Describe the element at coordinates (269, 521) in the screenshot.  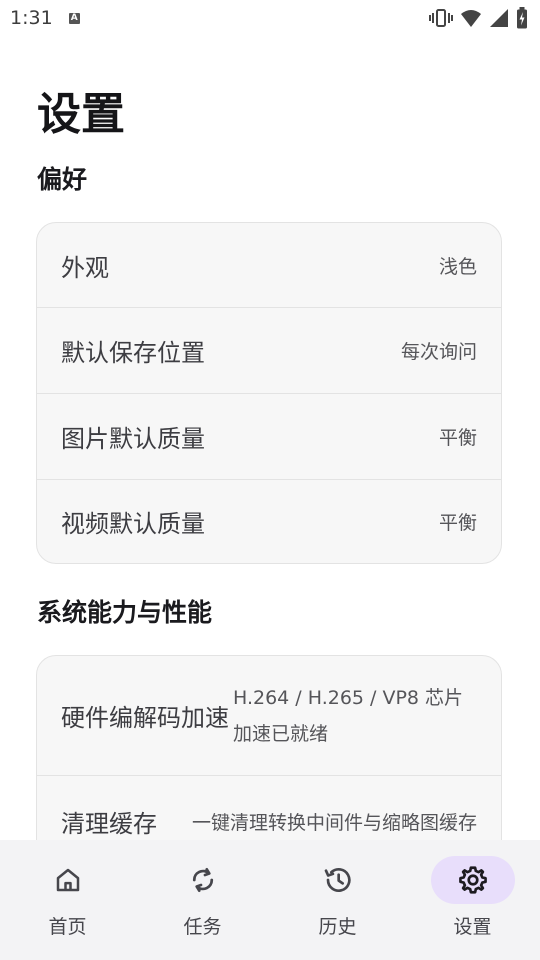
I see `setting-row-video-quality: 视频默认质量 平衡` at that location.